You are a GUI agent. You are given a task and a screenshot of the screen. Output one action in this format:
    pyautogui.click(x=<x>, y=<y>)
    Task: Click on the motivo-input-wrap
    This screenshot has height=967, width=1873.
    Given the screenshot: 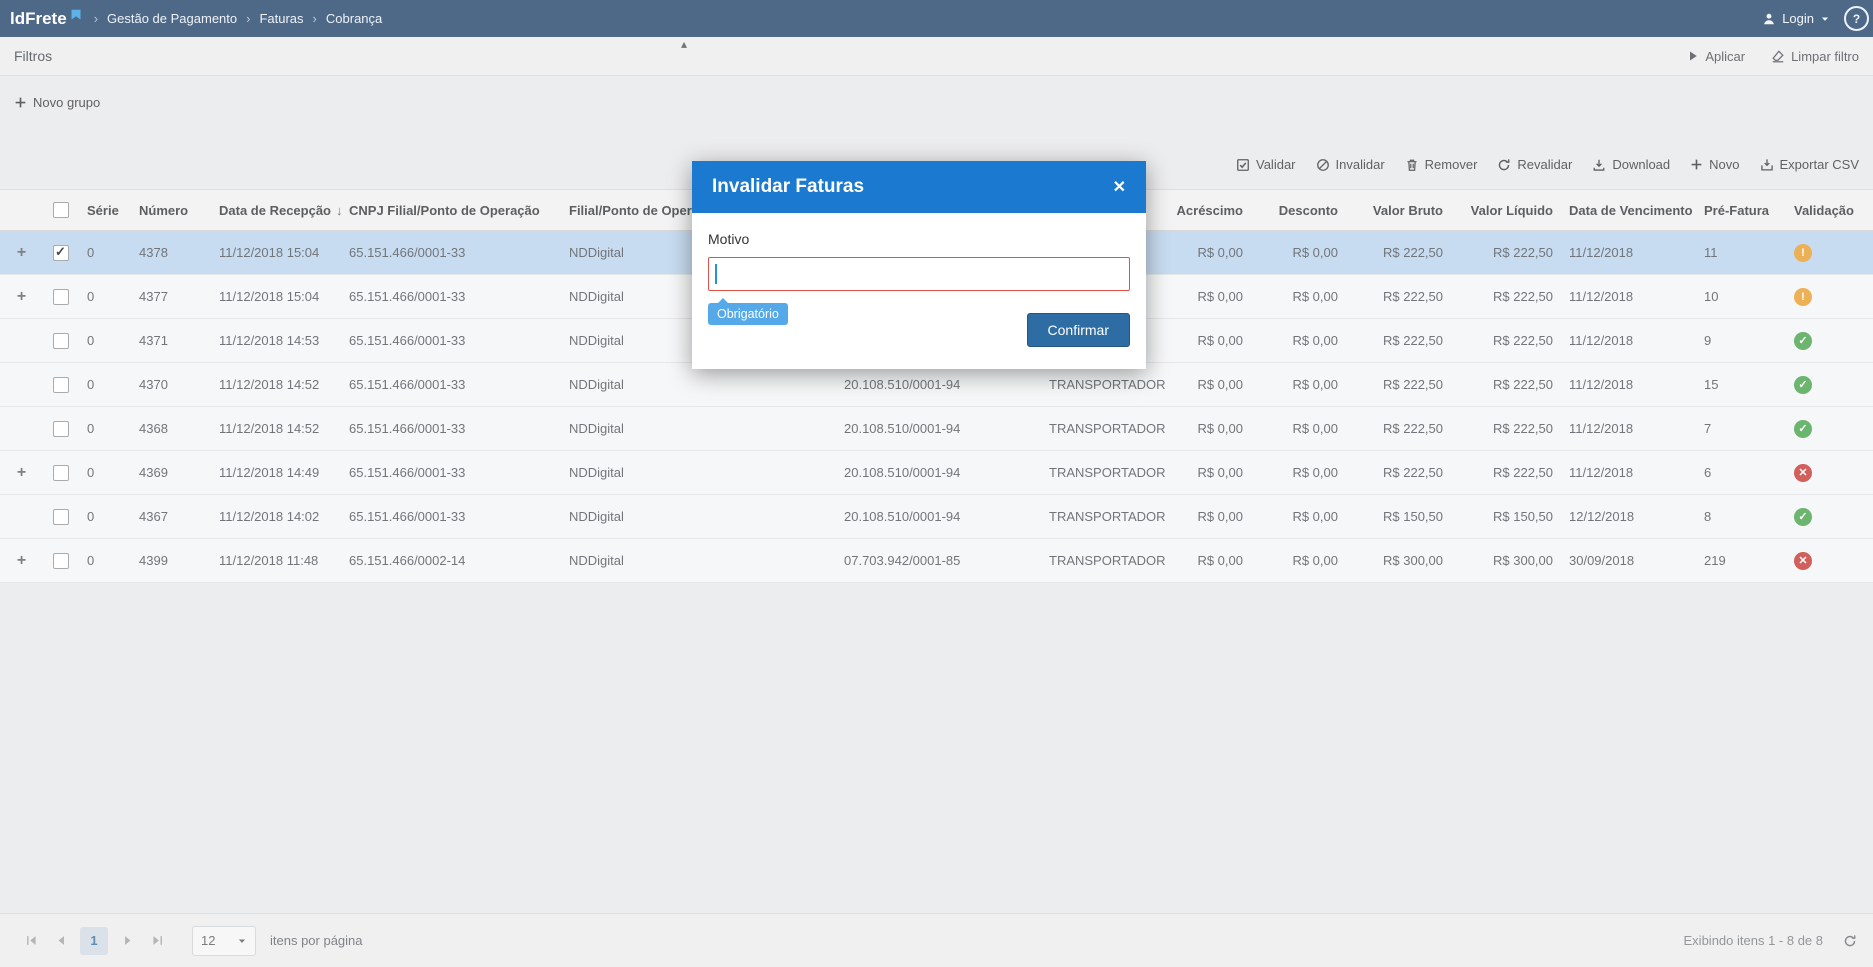 What is the action you would take?
    pyautogui.click(x=919, y=274)
    